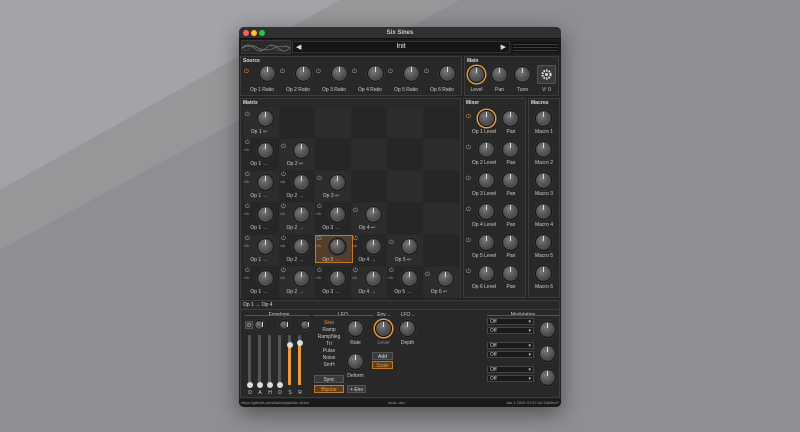 This screenshot has height=432, width=800. I want to click on next-preset-button: ▶, so click(503, 47).